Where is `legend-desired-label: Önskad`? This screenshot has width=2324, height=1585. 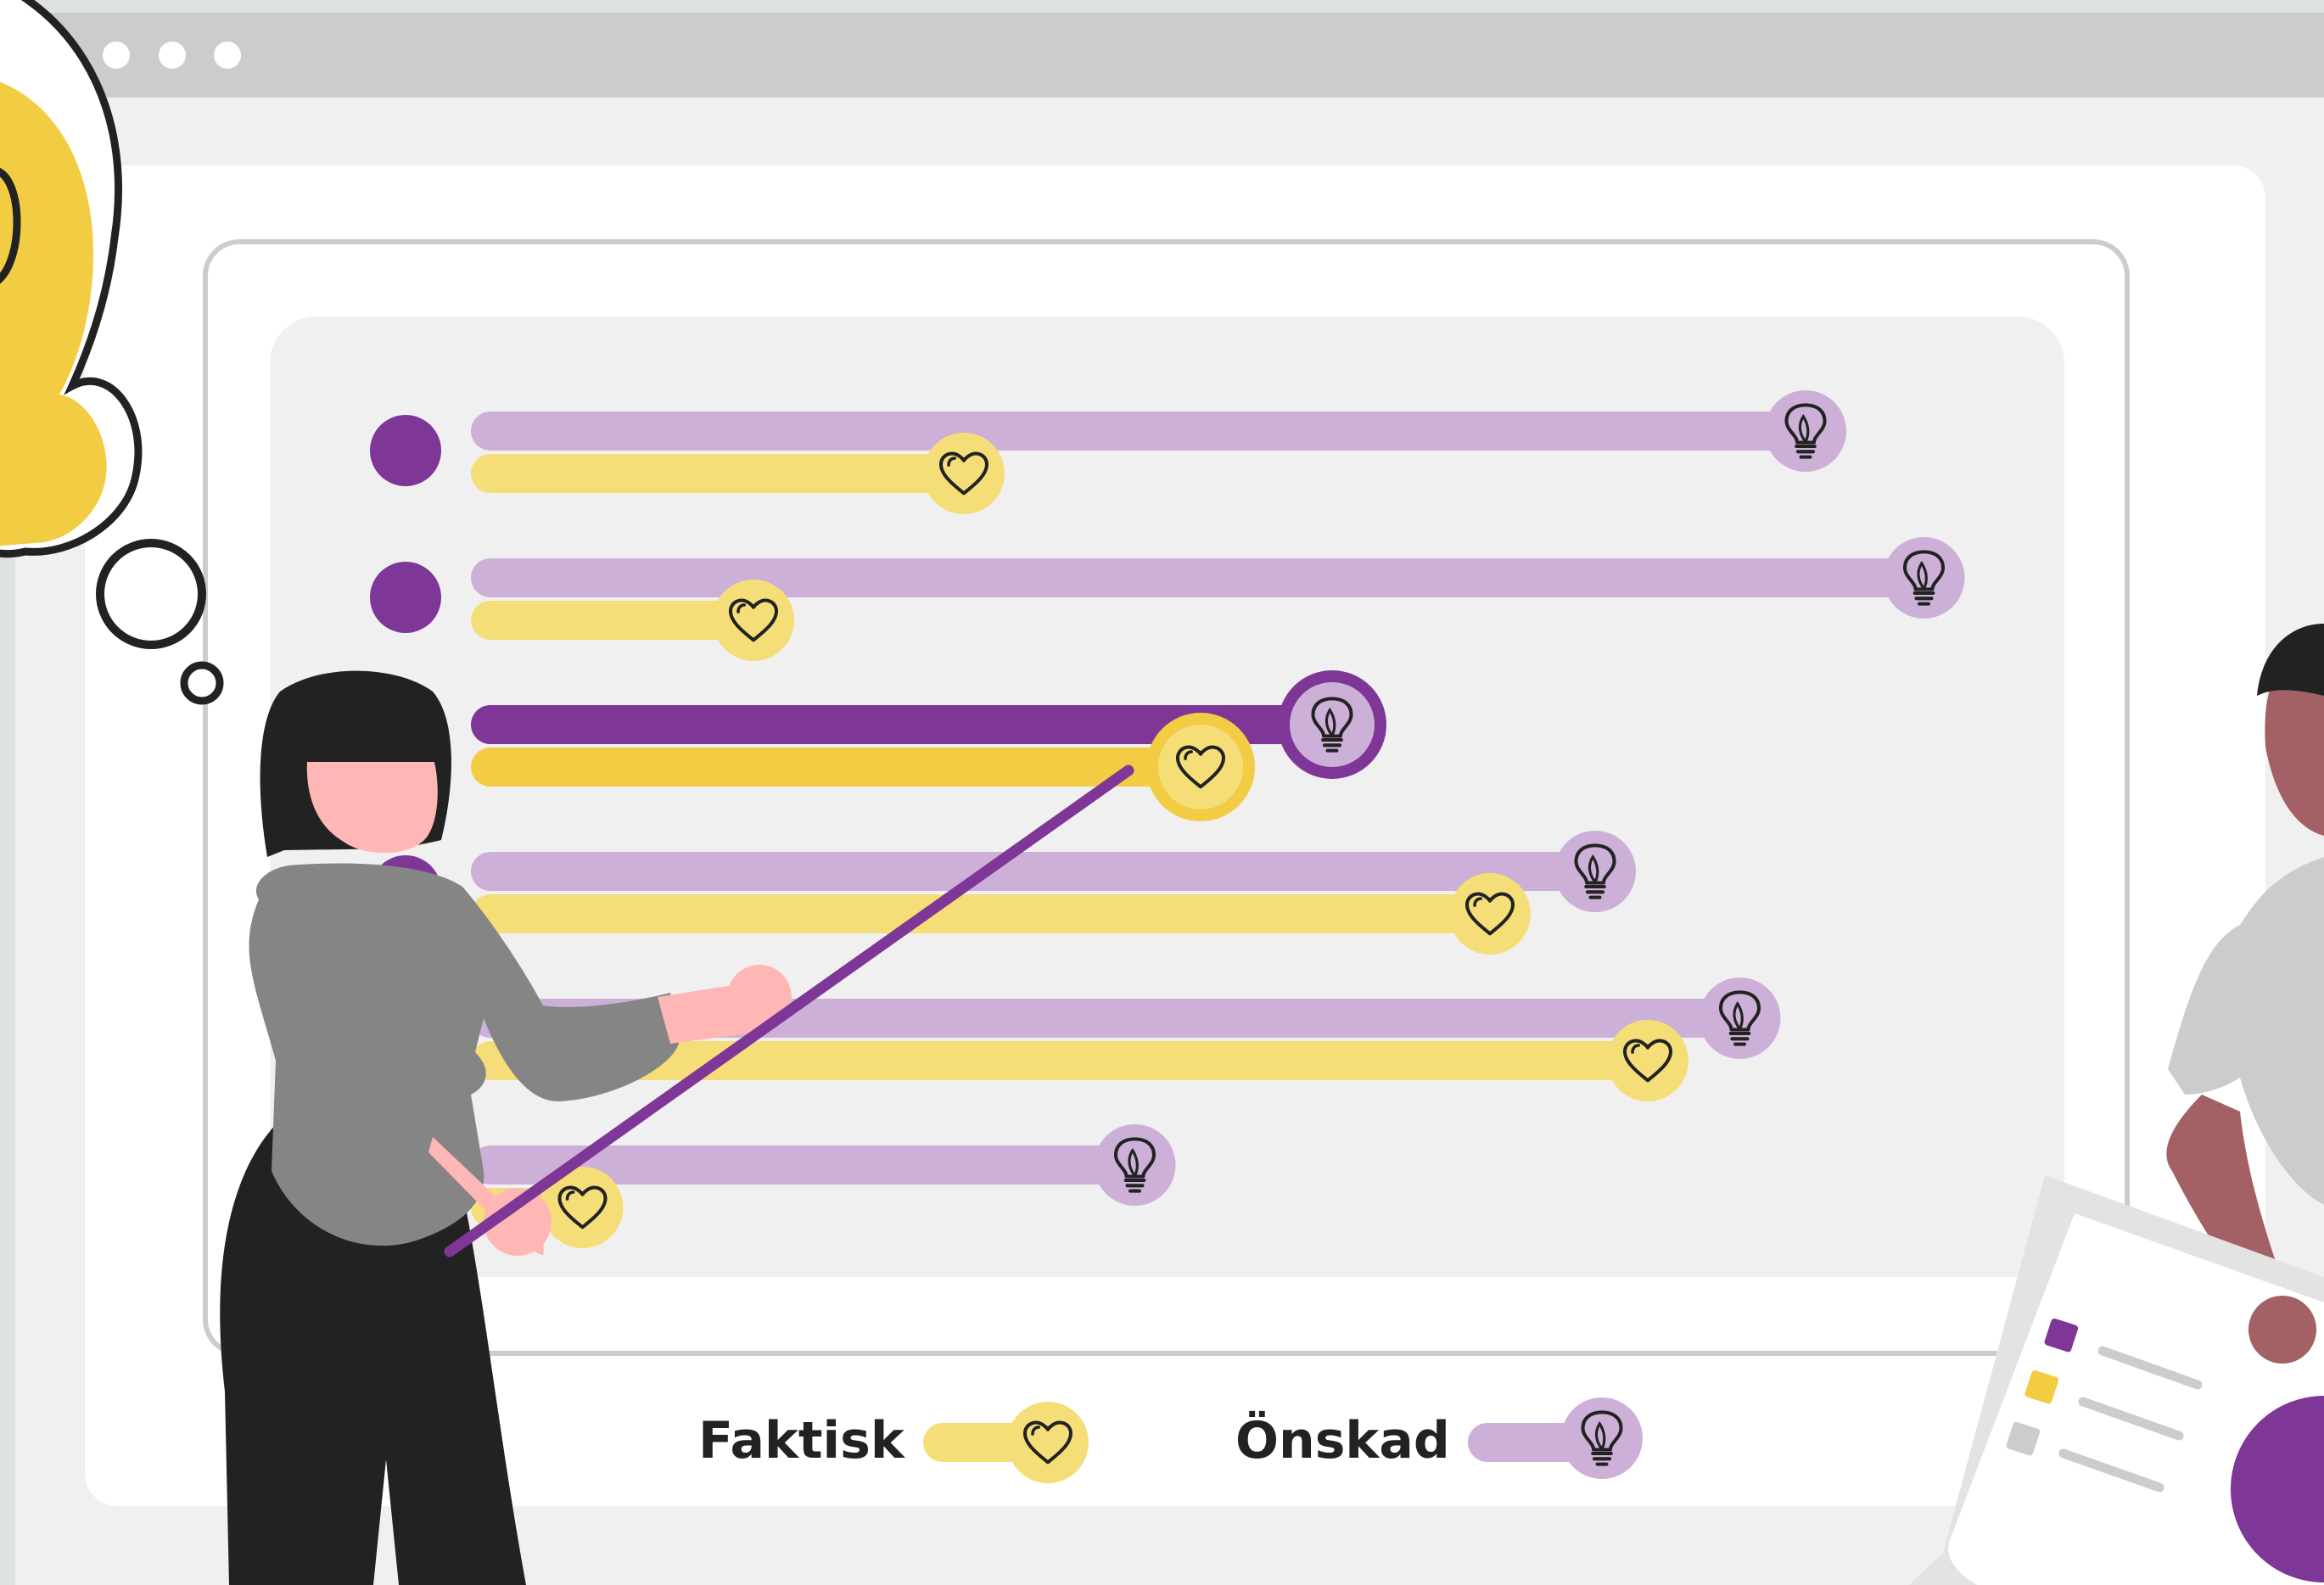
legend-desired-label: Önskad is located at coordinates (1342, 1440).